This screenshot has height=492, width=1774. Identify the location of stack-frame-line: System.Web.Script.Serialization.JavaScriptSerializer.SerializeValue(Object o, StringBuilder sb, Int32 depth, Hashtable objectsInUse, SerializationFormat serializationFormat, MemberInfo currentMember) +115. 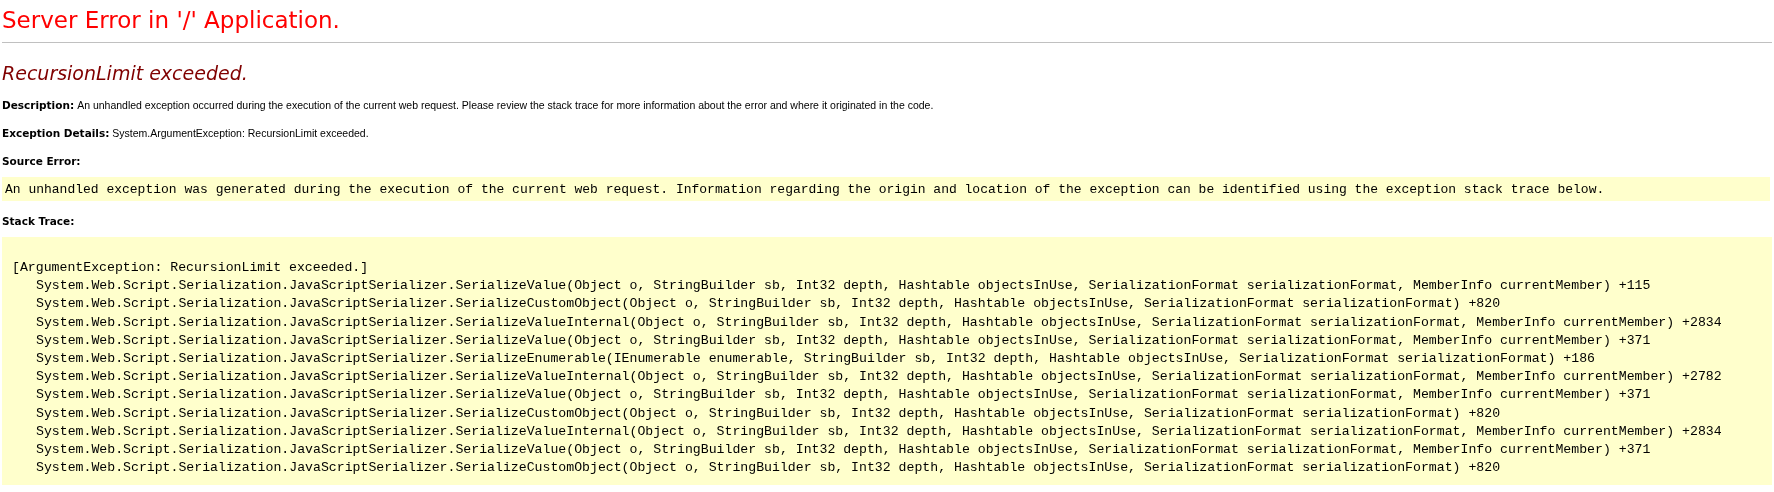
(843, 286).